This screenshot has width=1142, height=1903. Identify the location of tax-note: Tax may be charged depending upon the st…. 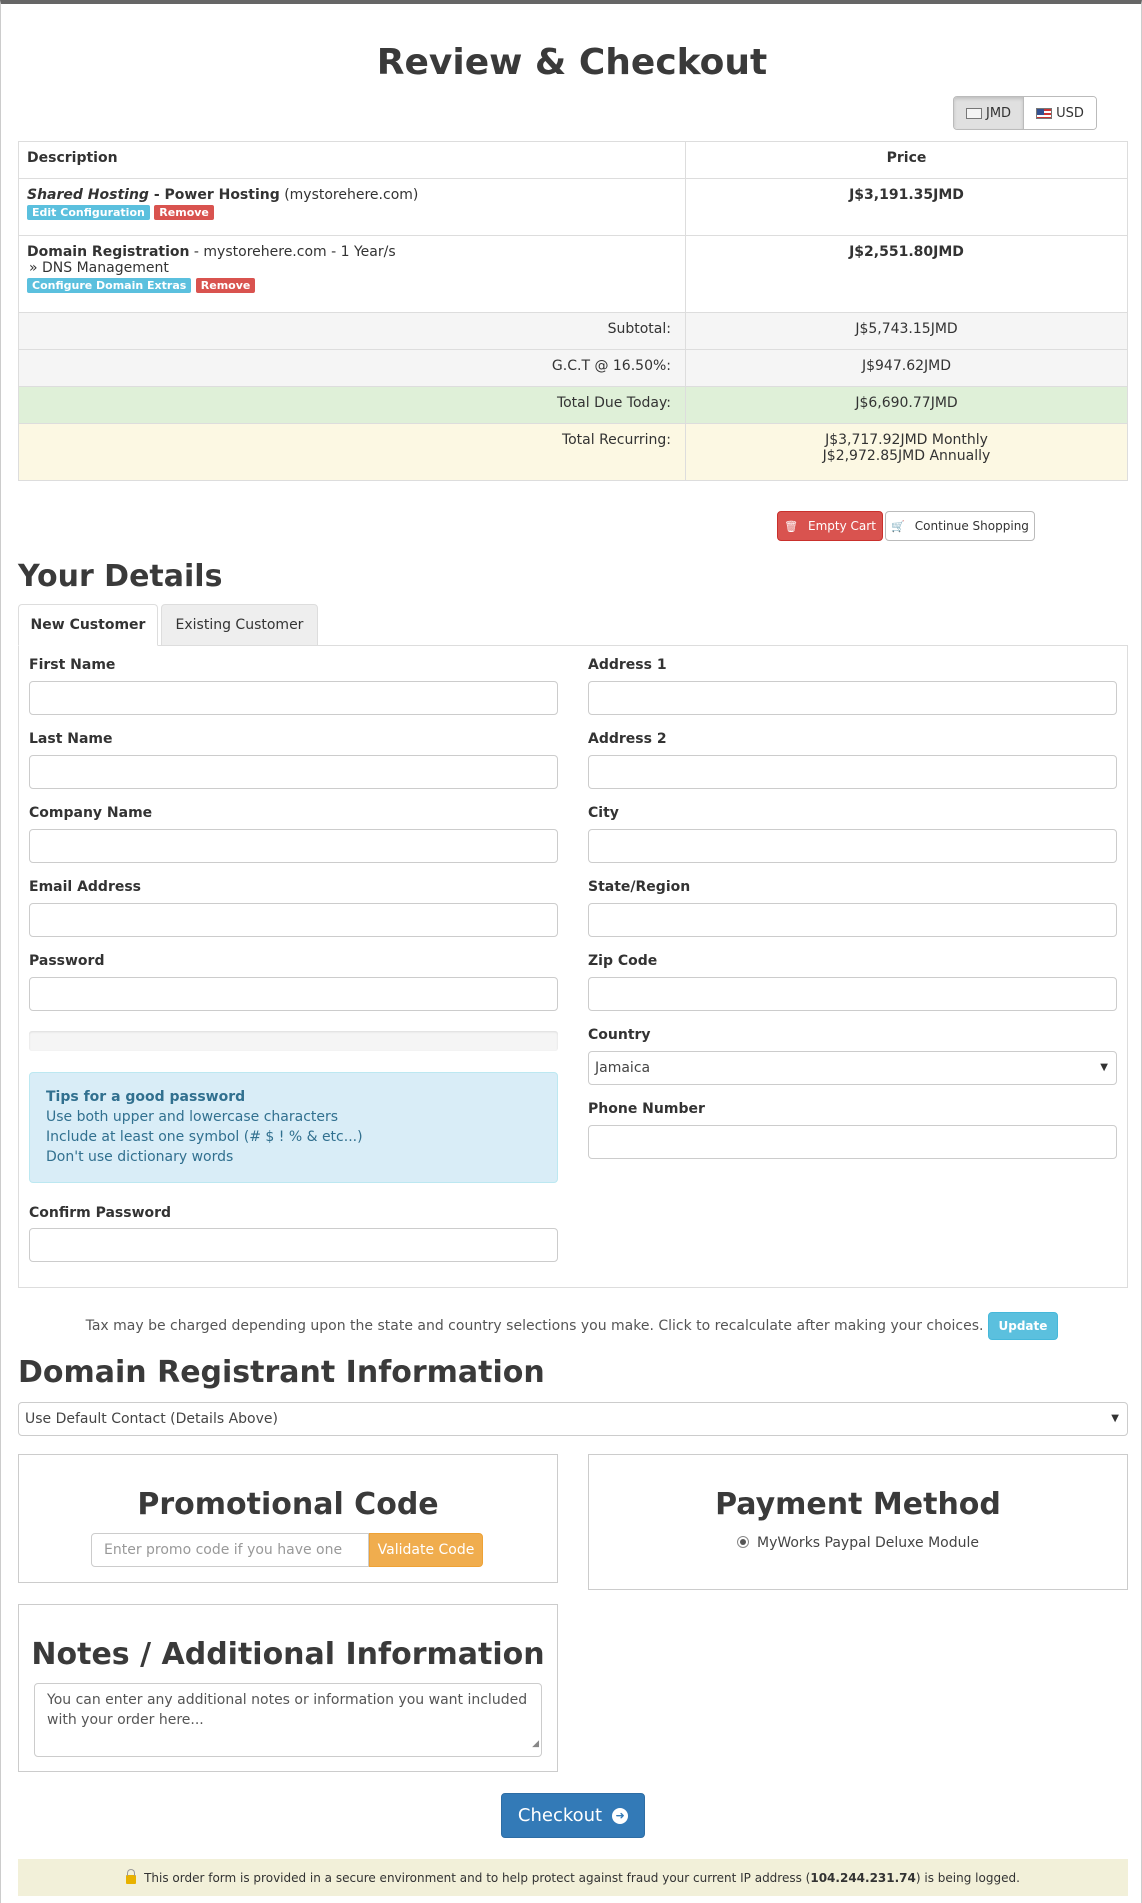
(571, 1326).